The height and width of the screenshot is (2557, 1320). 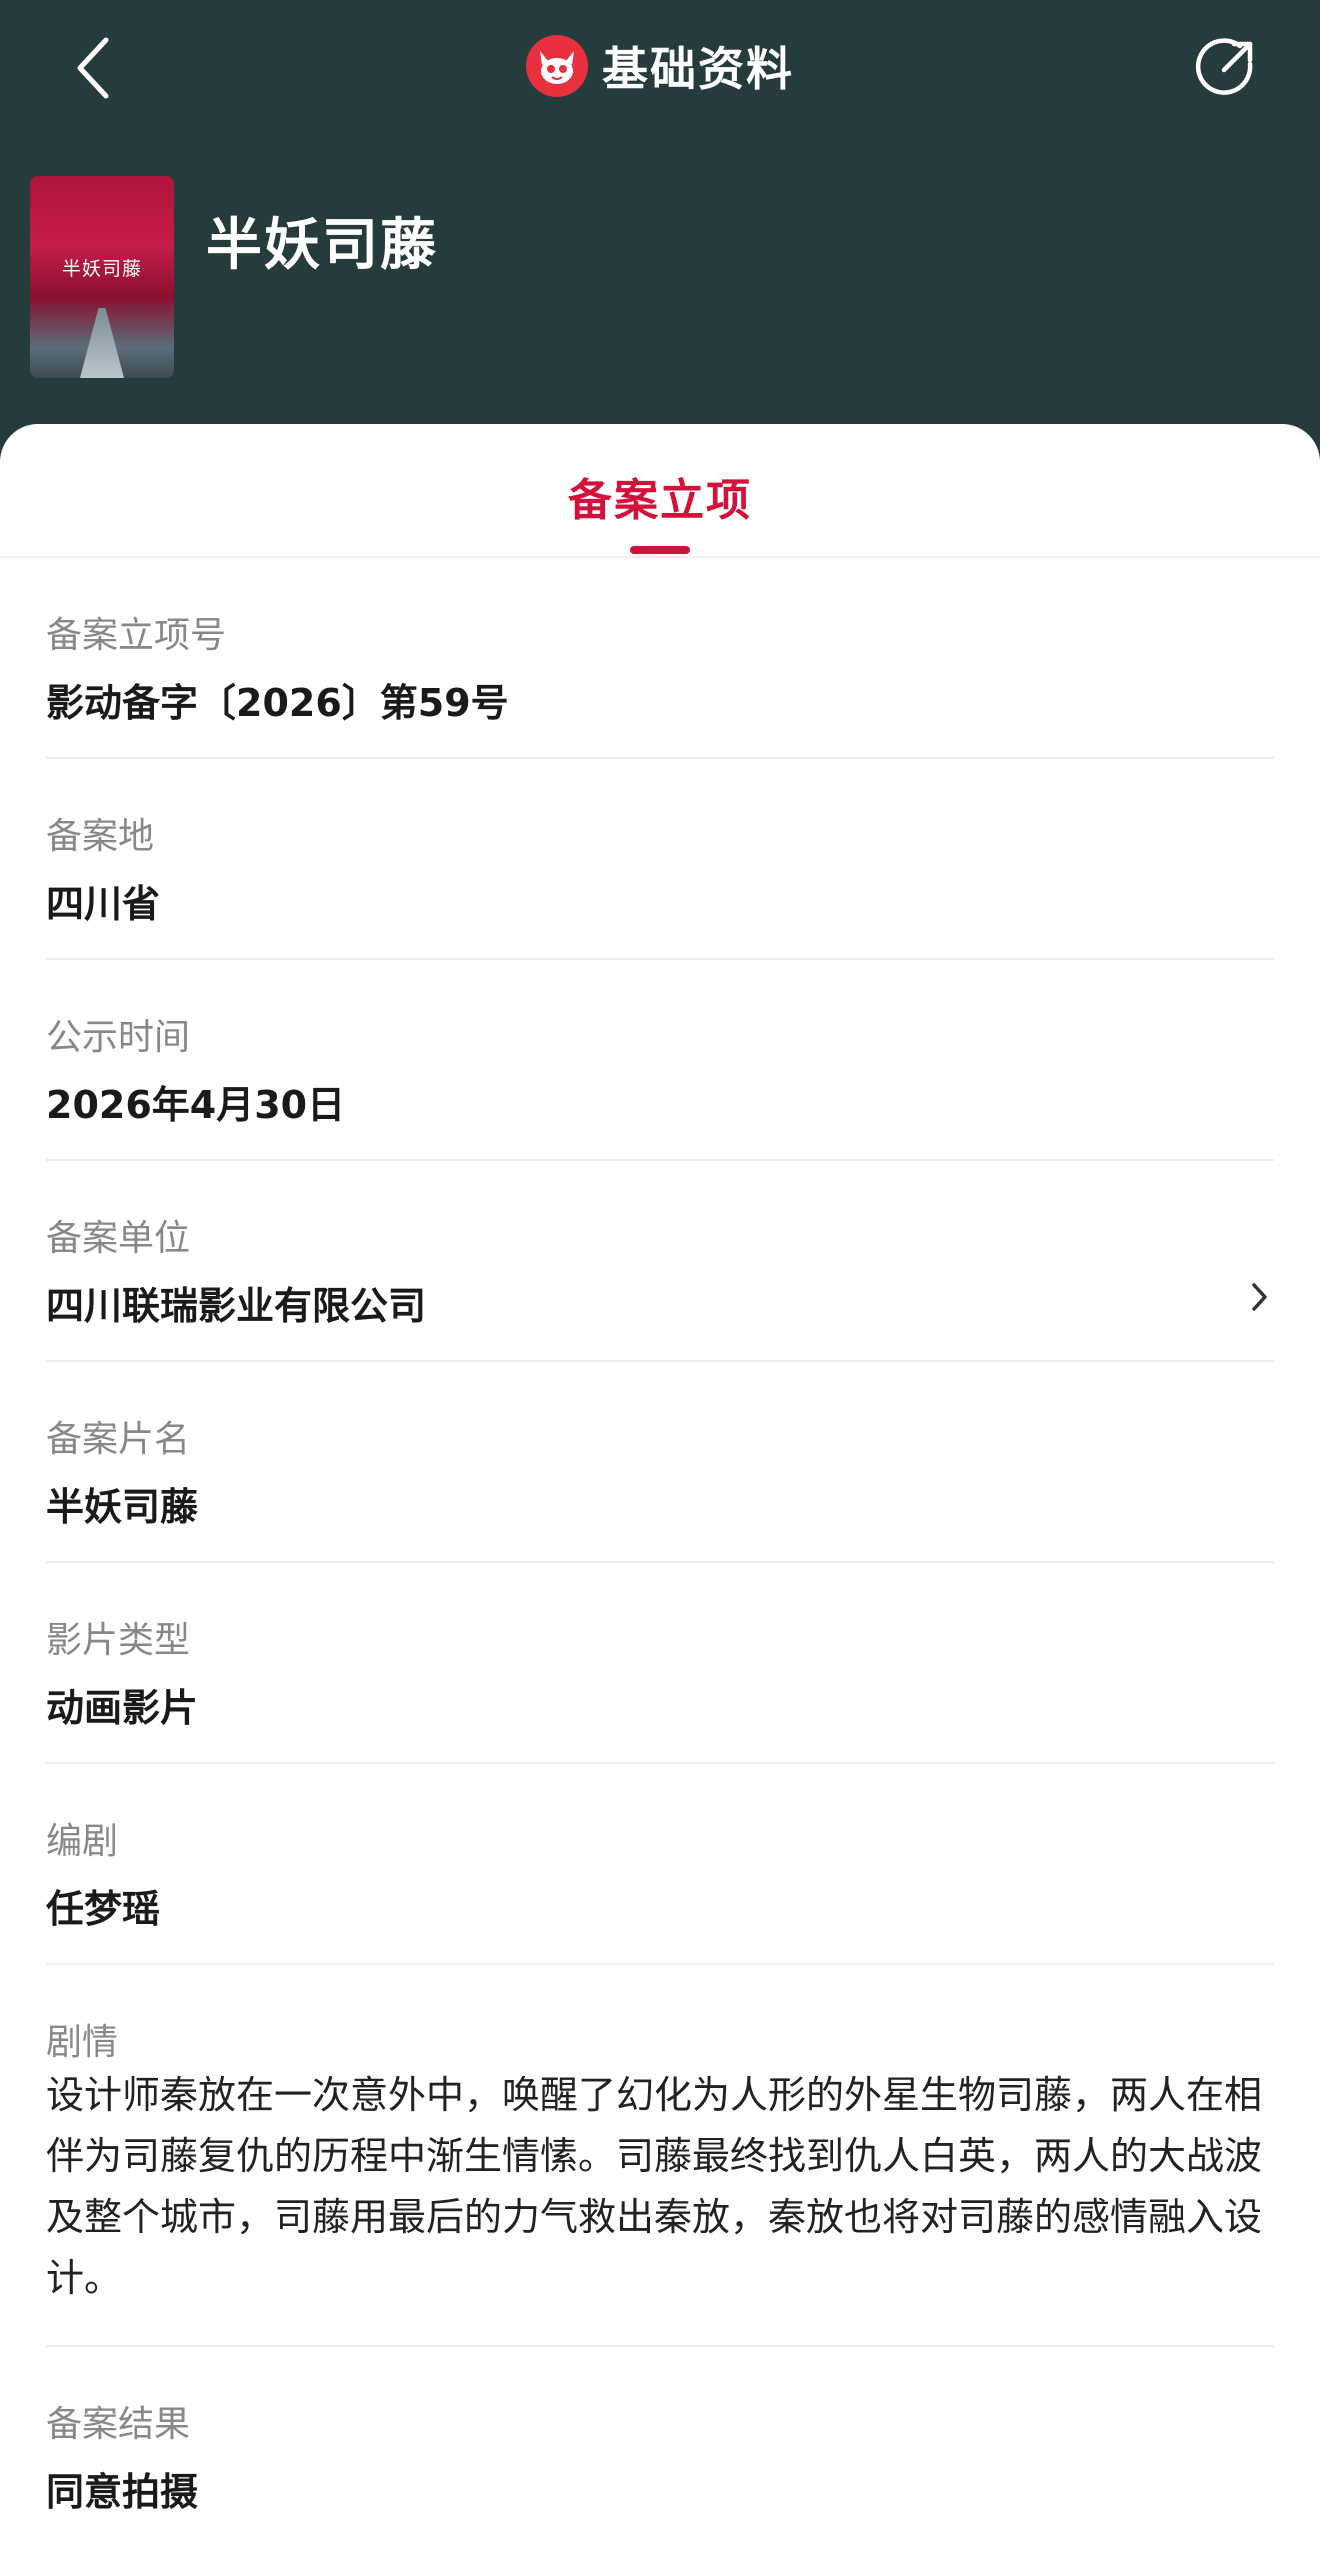 I want to click on page-title: 基础资料, so click(x=698, y=69).